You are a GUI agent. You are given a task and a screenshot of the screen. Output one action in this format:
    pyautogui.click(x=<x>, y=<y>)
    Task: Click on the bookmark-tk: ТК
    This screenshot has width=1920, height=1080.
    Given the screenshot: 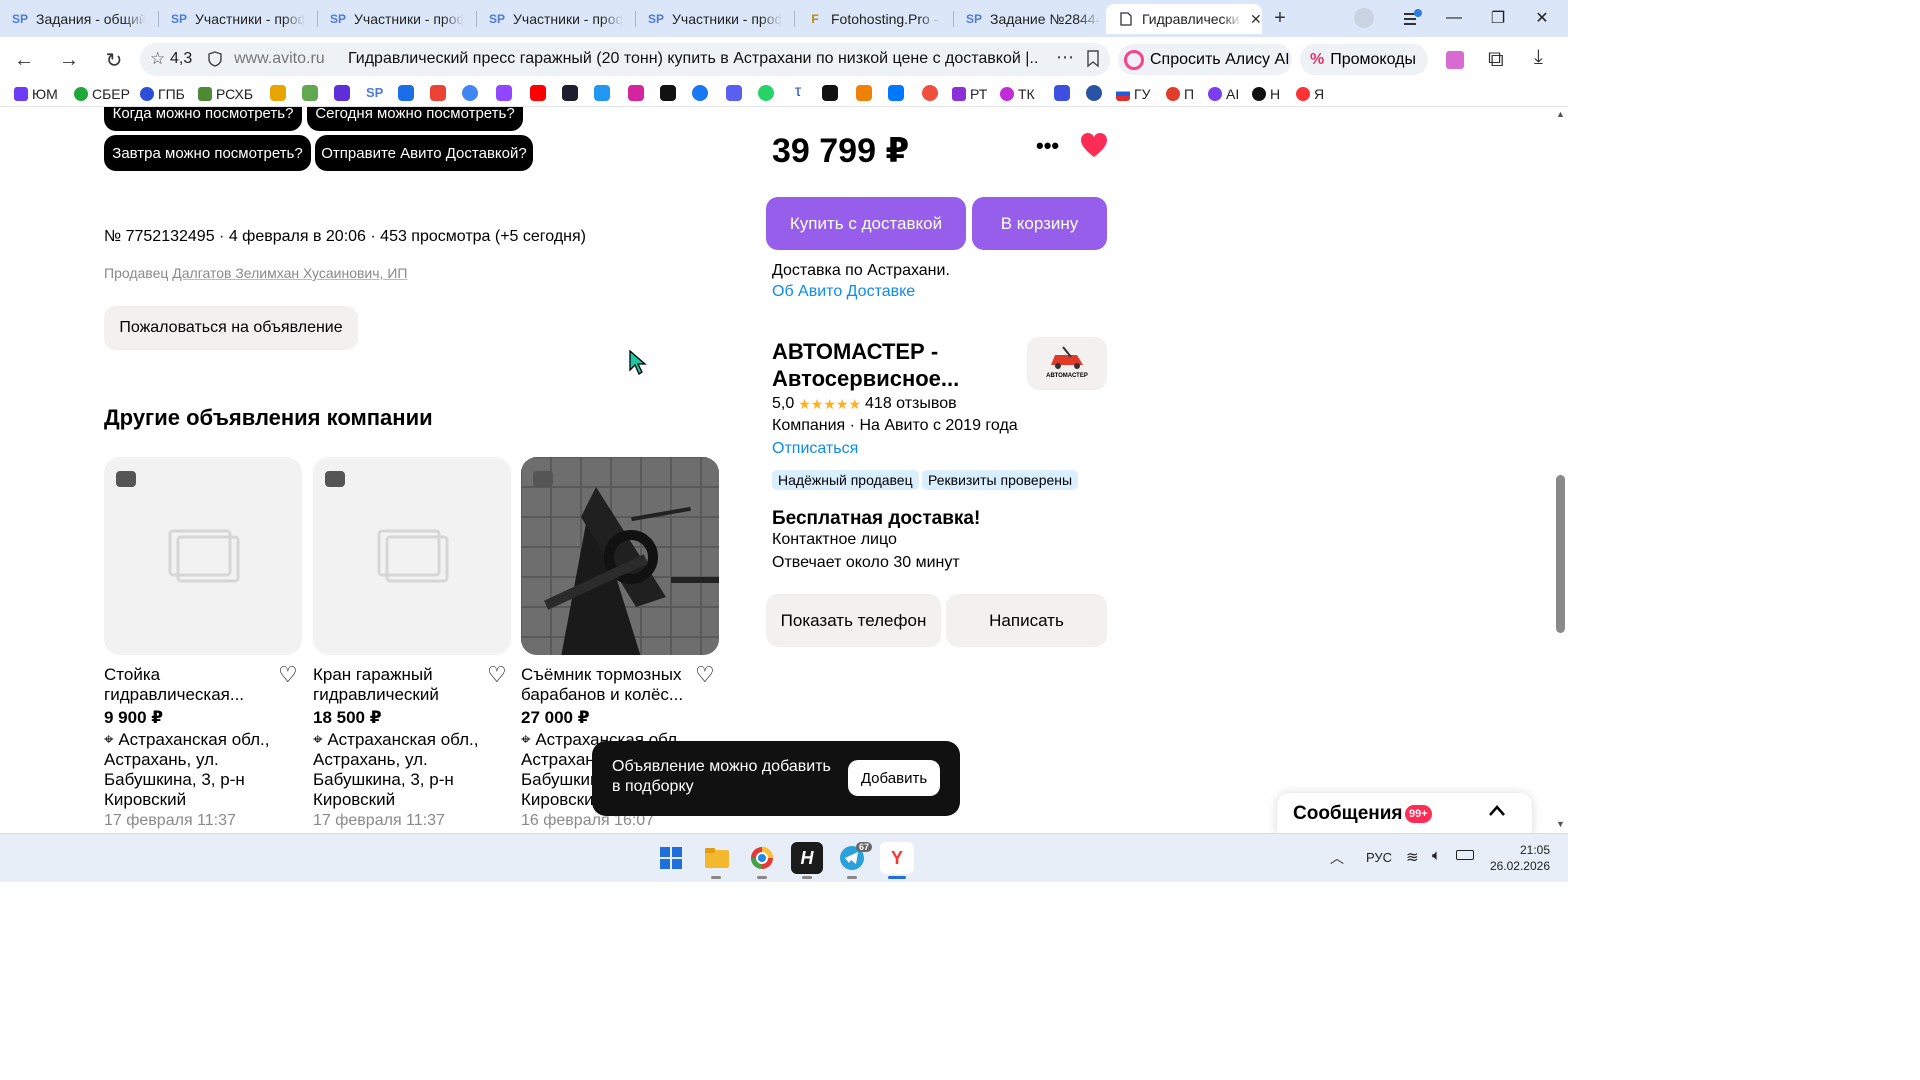 What is the action you would take?
    pyautogui.click(x=1017, y=94)
    